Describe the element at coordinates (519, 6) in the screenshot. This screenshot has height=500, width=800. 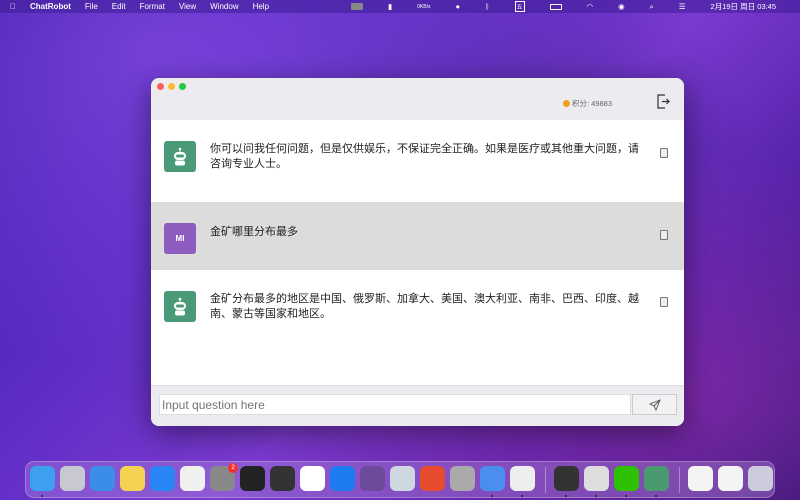
I see `input-method-icon: 五` at that location.